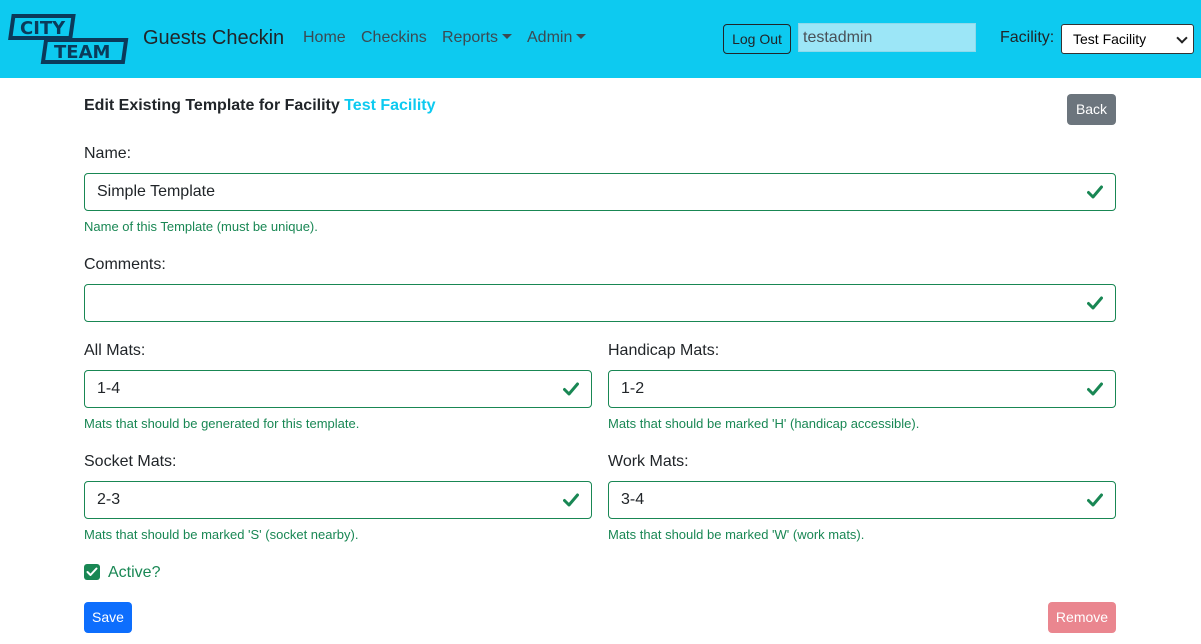 The image size is (1201, 644). I want to click on handicap-mats-input: 1-2, so click(862, 389).